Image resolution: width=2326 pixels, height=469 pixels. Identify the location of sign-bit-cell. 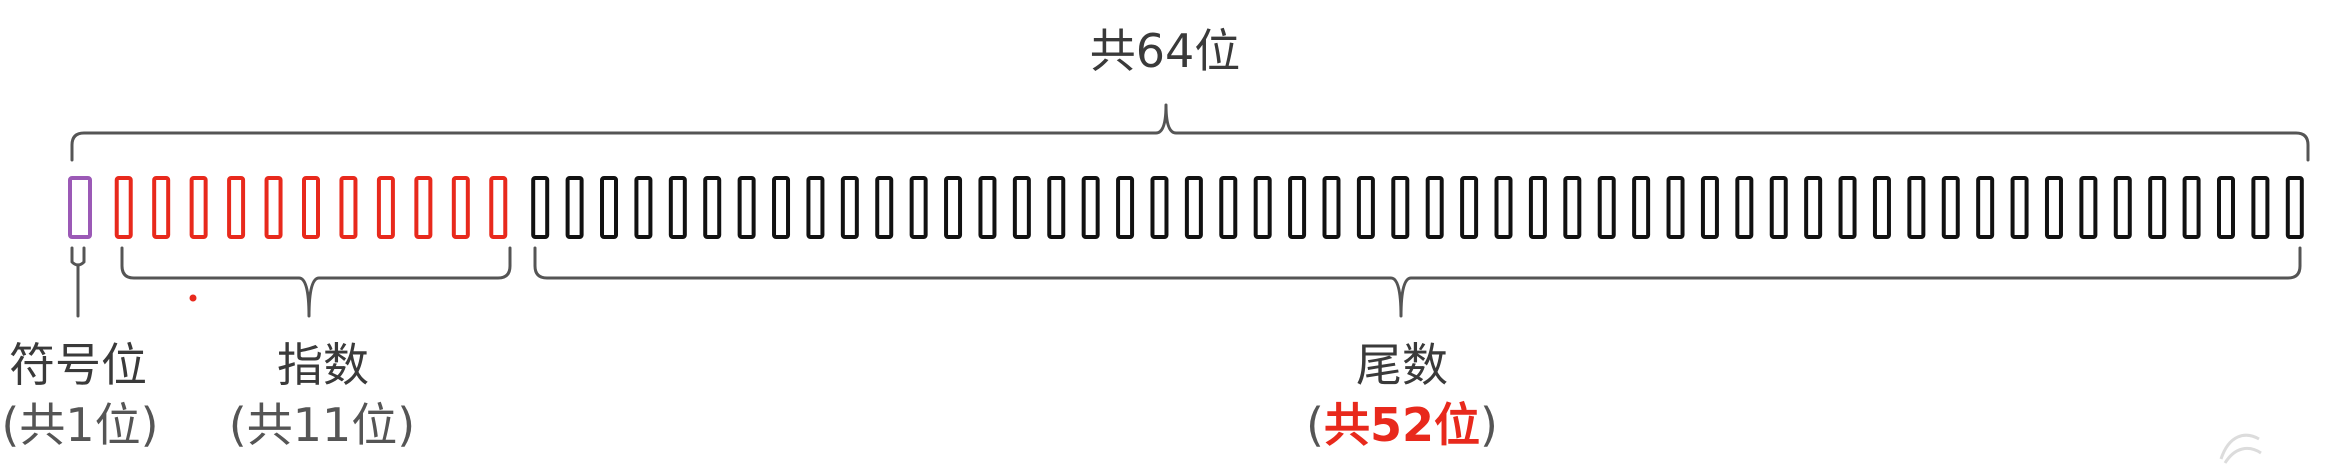
(80, 207).